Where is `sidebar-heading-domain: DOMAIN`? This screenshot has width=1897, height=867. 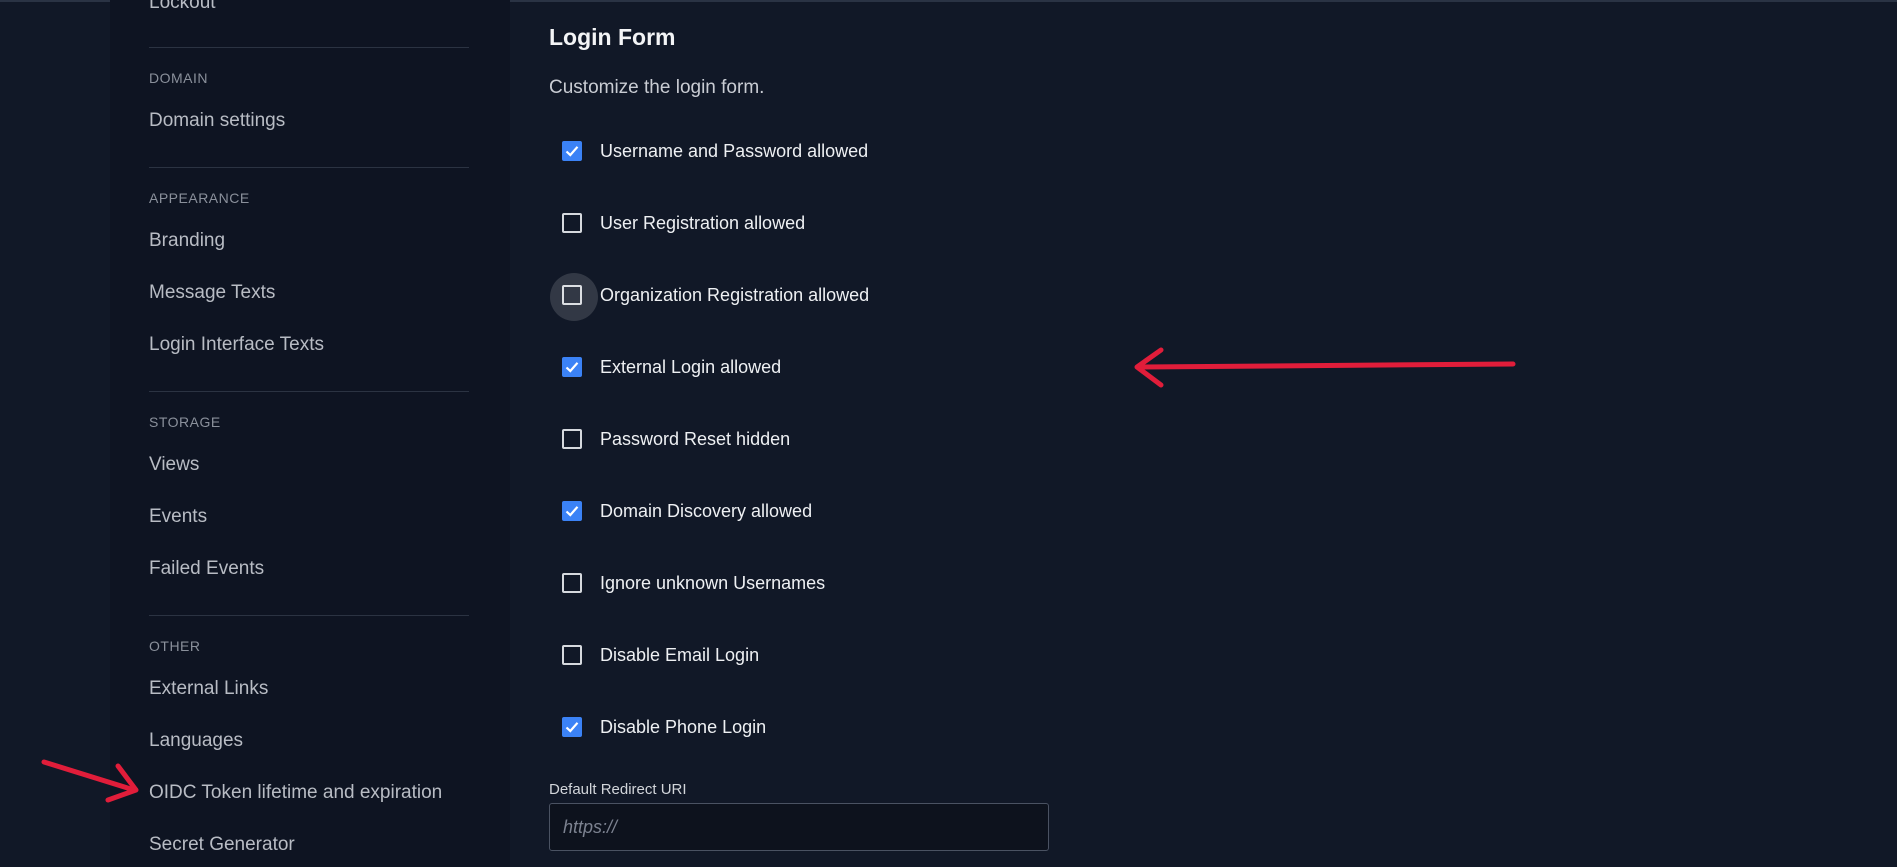
sidebar-heading-domain: DOMAIN is located at coordinates (178, 78).